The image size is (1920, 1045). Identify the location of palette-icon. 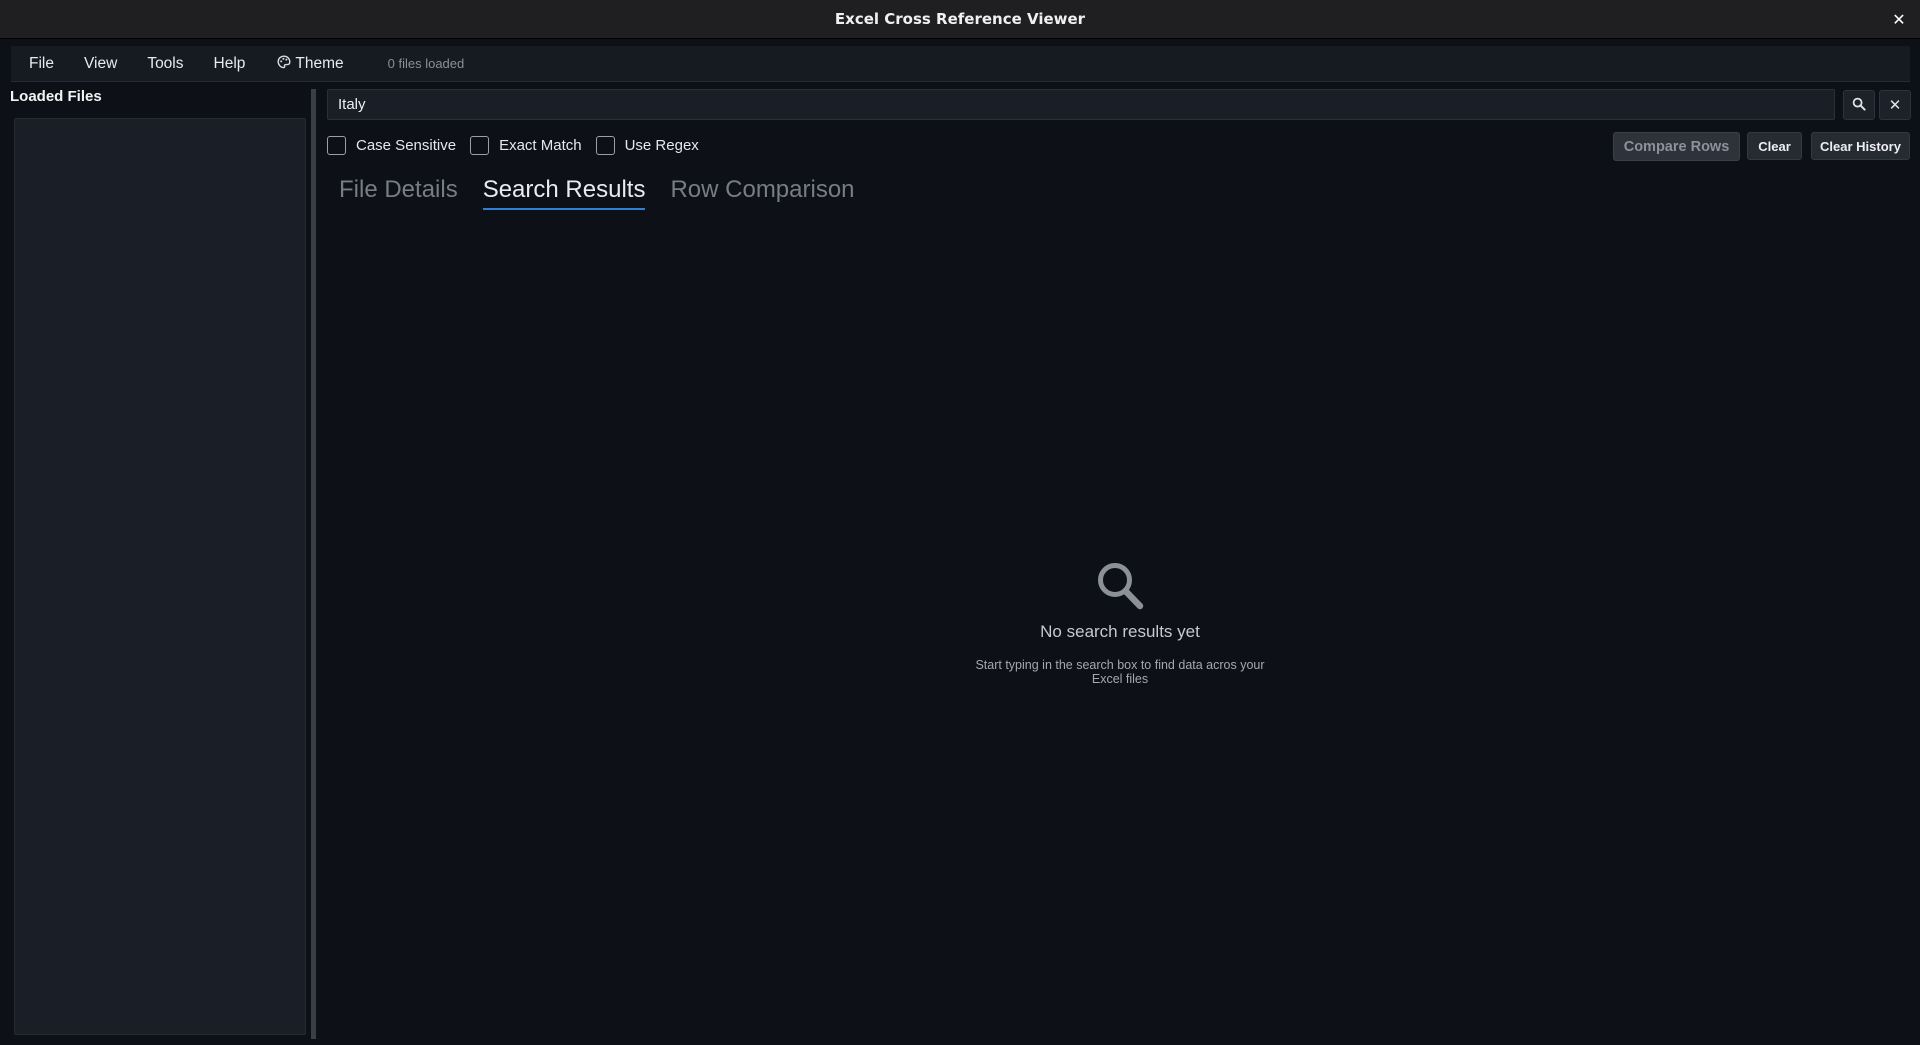
(284, 63).